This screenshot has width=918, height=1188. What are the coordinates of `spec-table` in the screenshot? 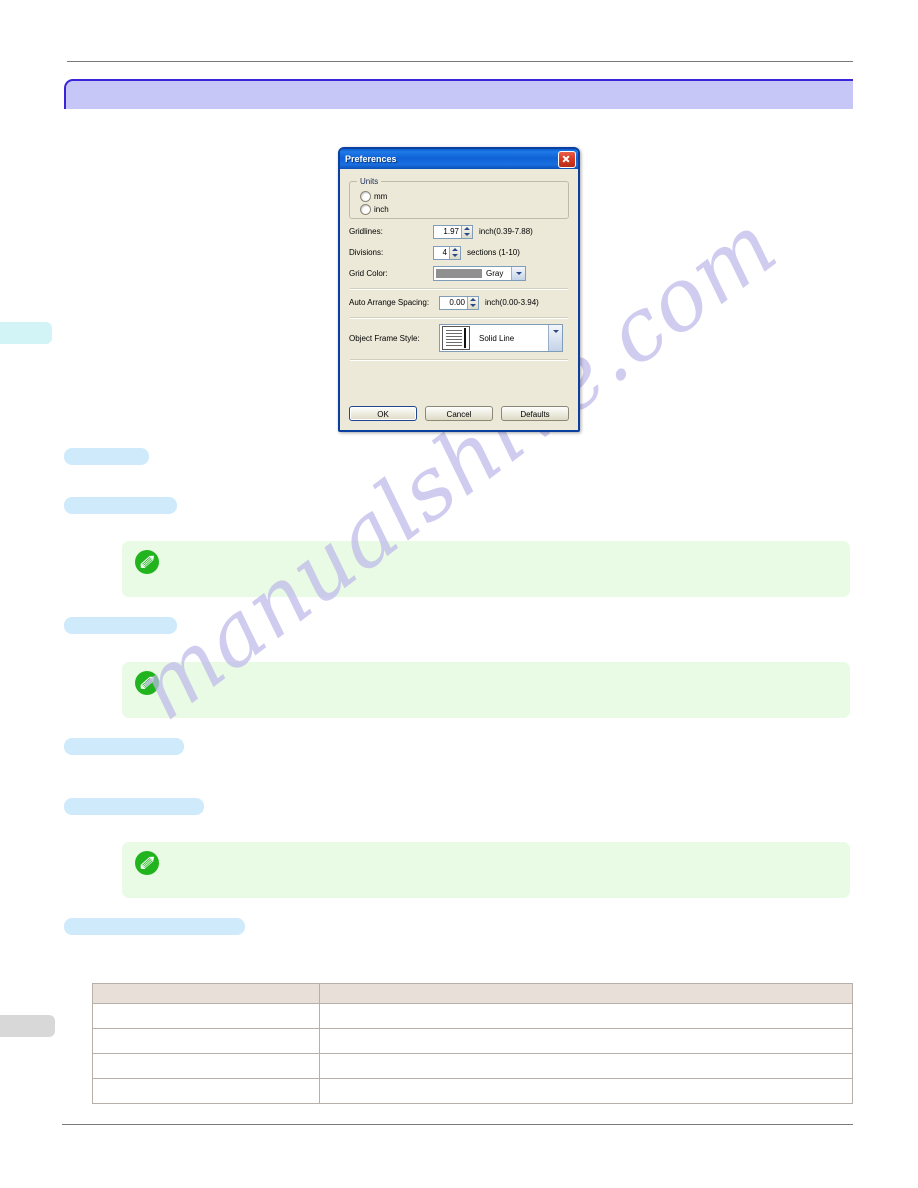 It's located at (472, 1043).